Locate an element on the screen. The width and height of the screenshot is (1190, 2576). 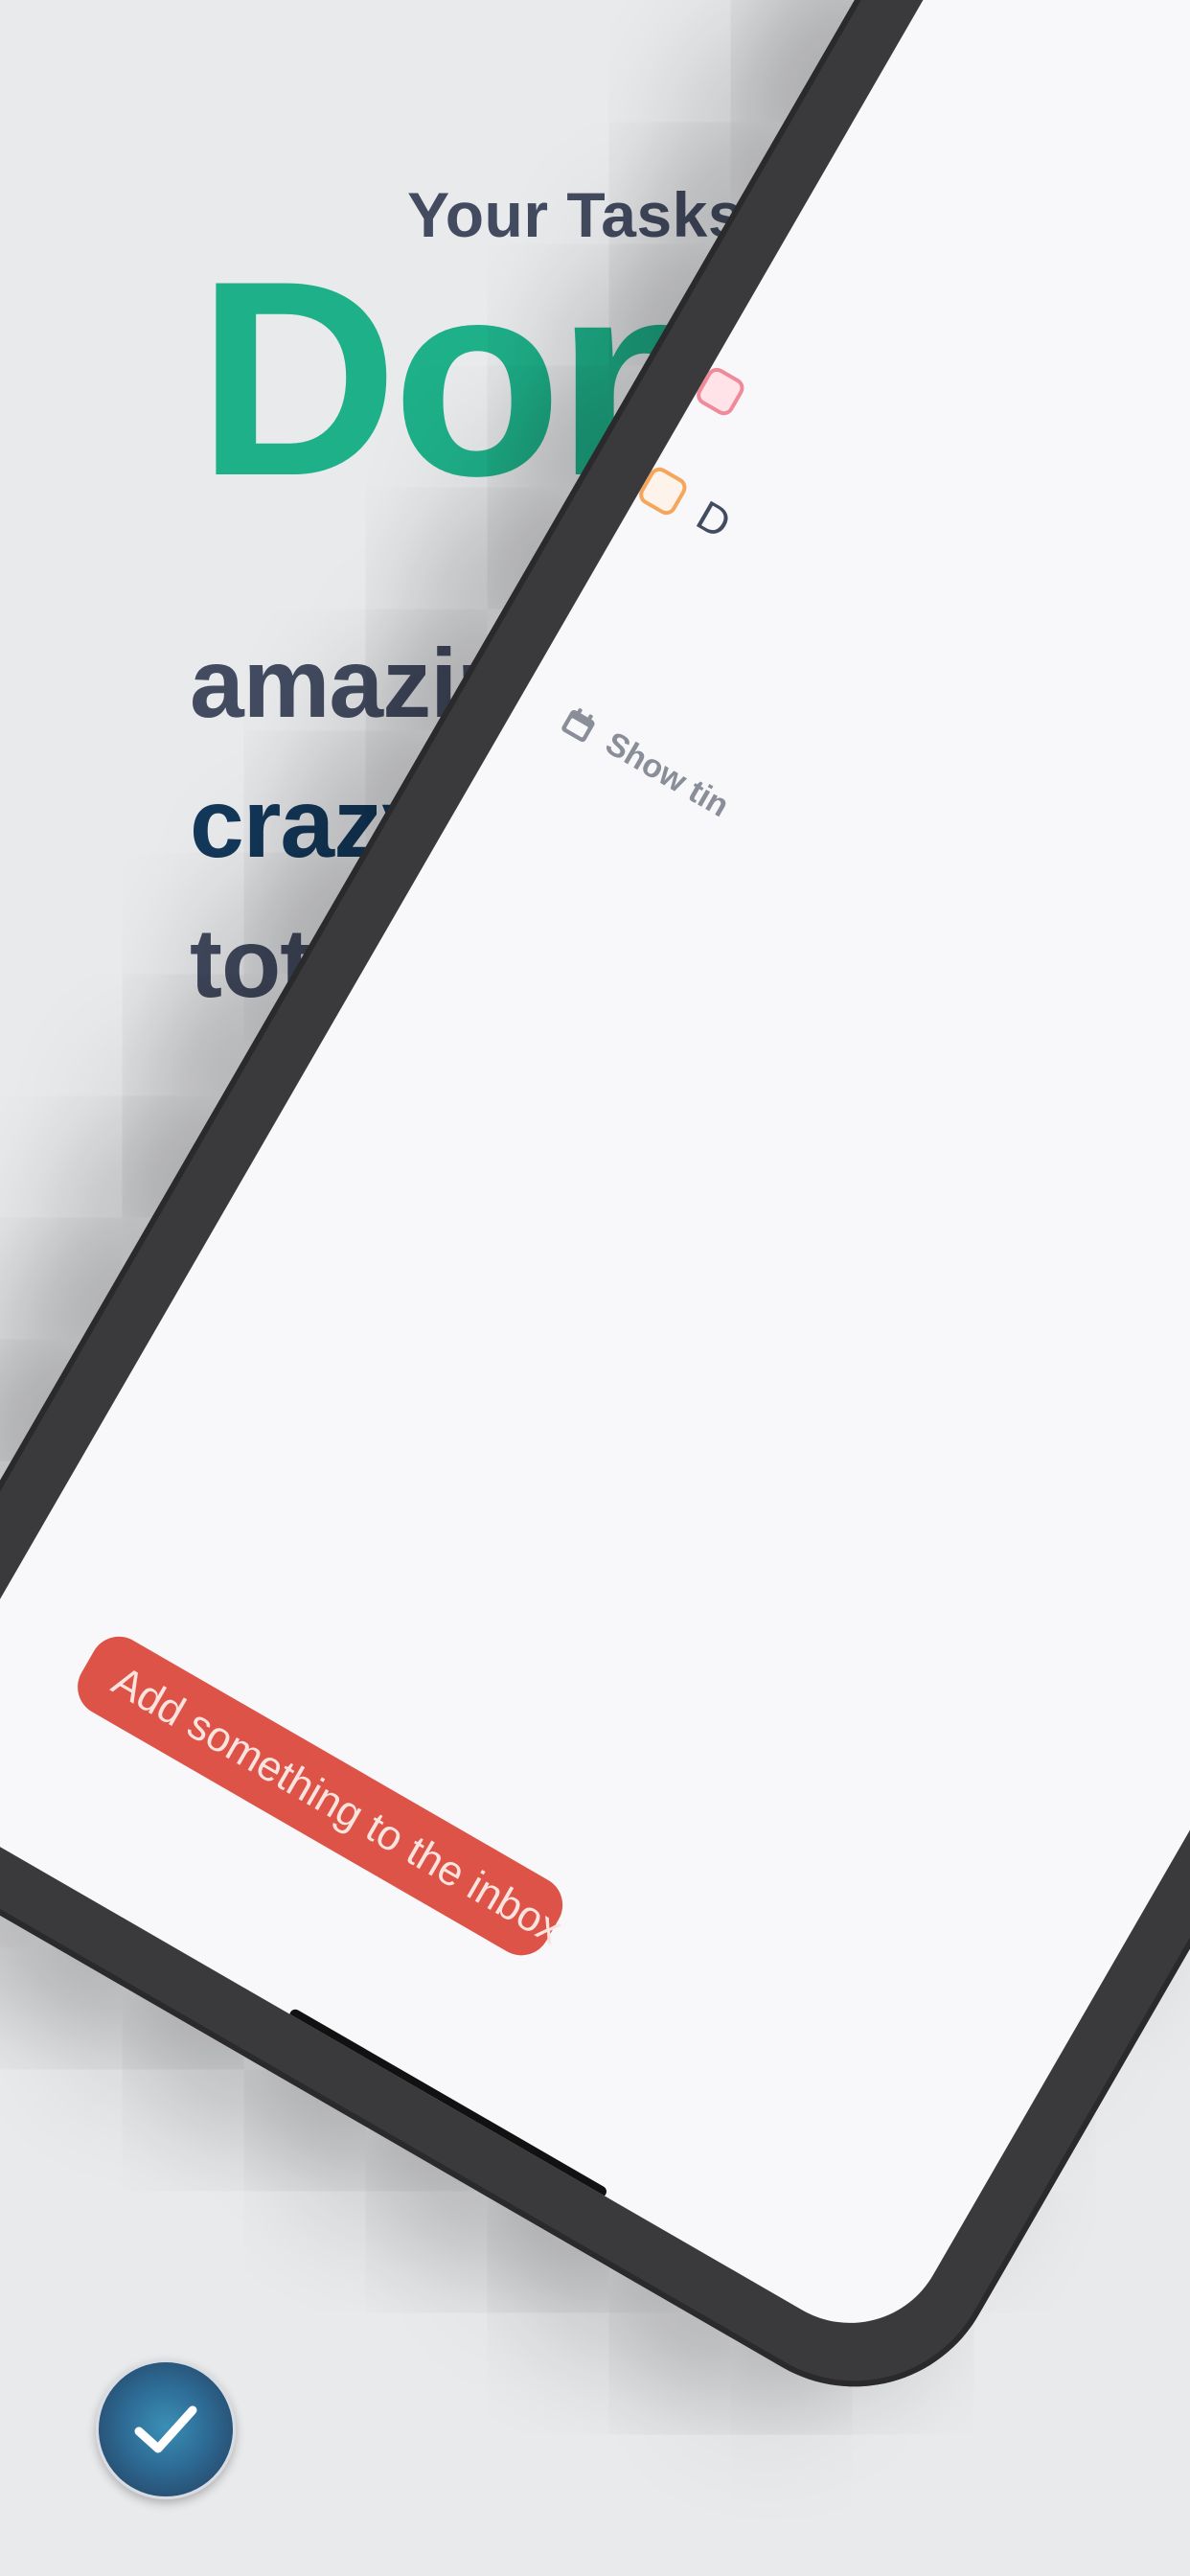
task-row: D is located at coordinates (686, 505).